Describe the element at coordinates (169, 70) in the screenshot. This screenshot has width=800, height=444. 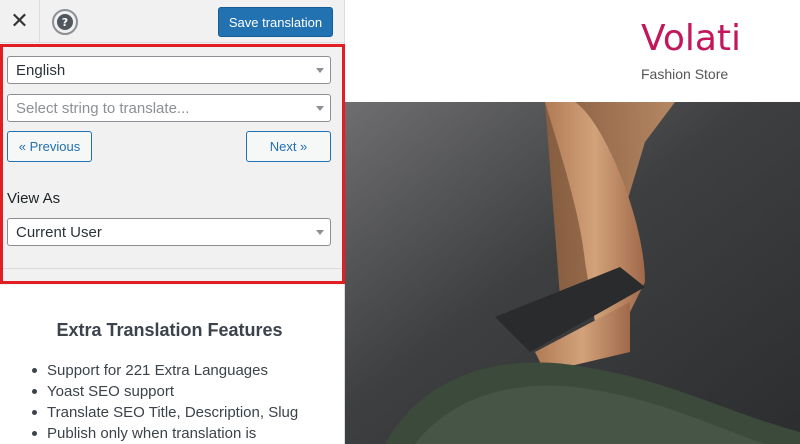
I see `language-select: English` at that location.